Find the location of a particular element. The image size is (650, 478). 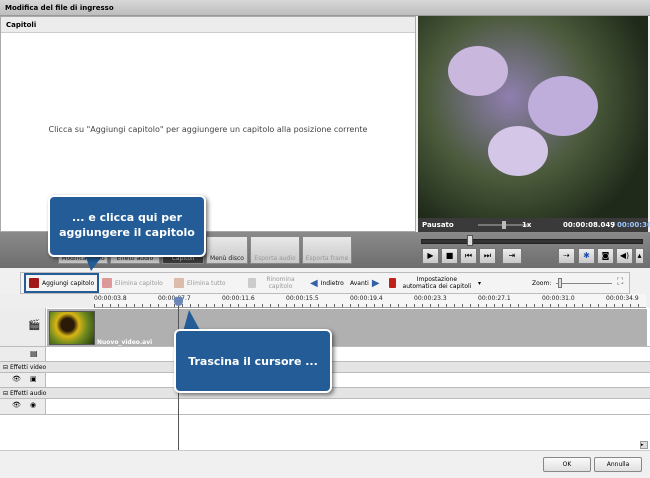

audio-effect-icon: ◉ is located at coordinates (33, 405).